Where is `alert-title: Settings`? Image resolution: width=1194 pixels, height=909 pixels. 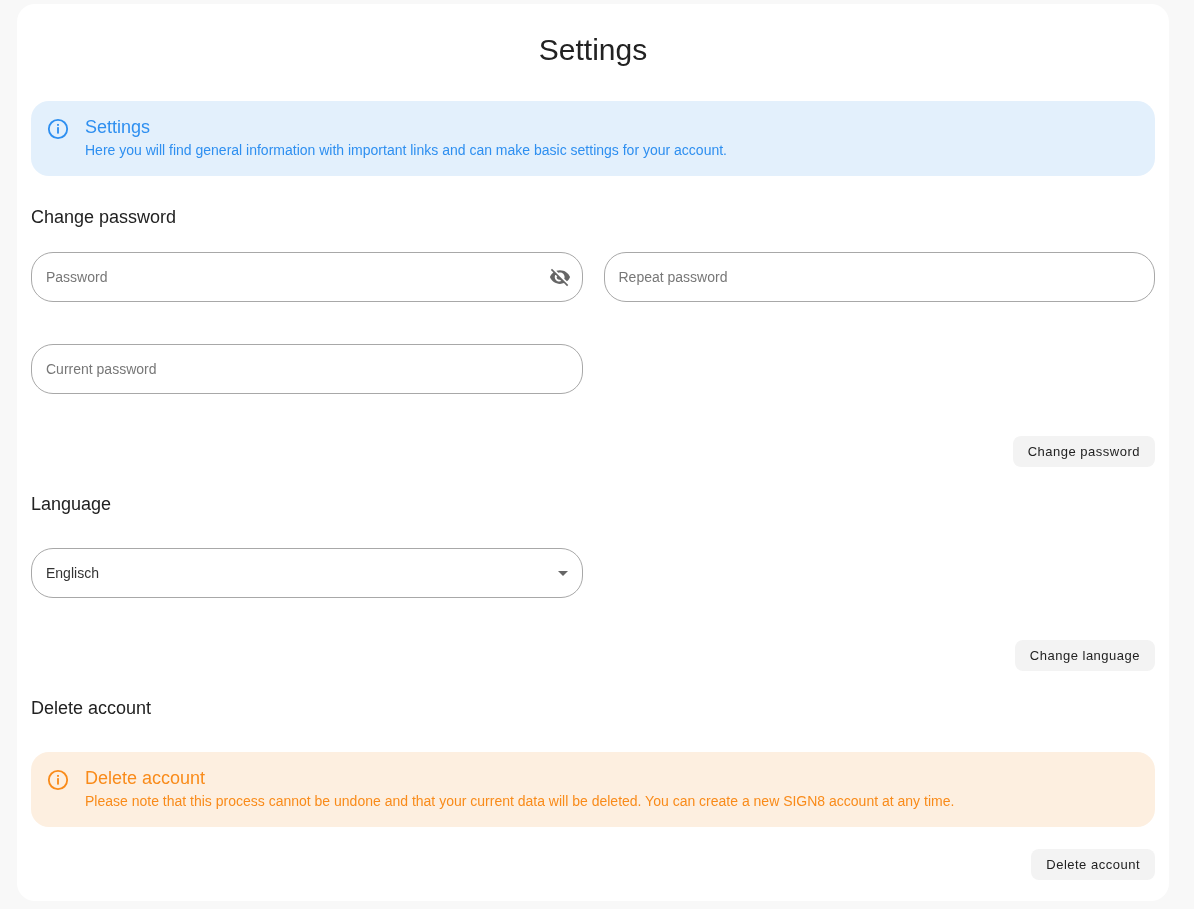
alert-title: Settings is located at coordinates (118, 127).